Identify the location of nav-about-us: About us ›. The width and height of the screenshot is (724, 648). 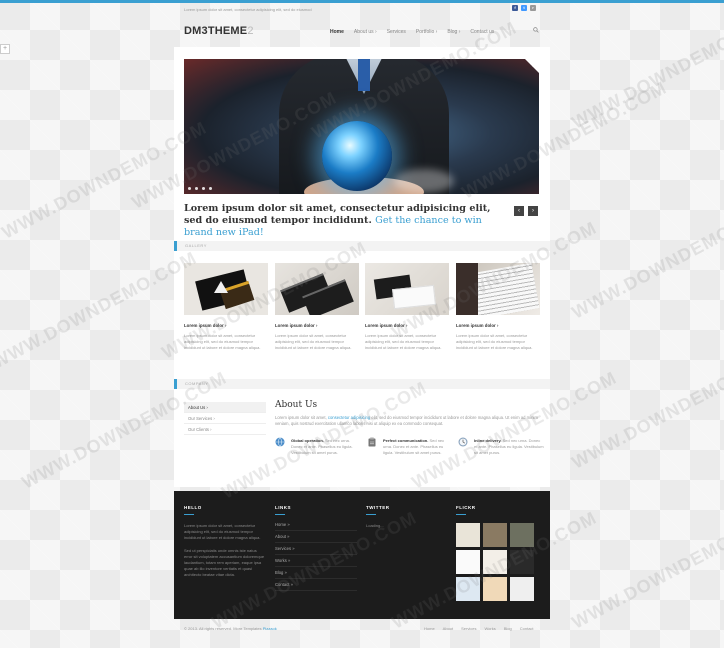
(365, 32).